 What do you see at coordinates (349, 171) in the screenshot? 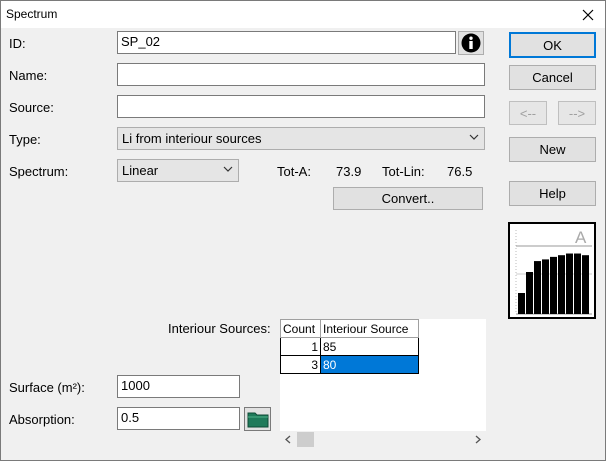
I see `tota-value: 73.9` at bounding box center [349, 171].